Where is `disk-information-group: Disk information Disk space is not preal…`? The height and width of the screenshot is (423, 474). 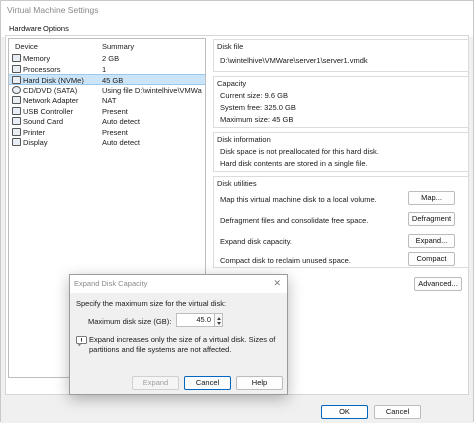
disk-information-group: Disk information Disk space is not preal… is located at coordinates (341, 152).